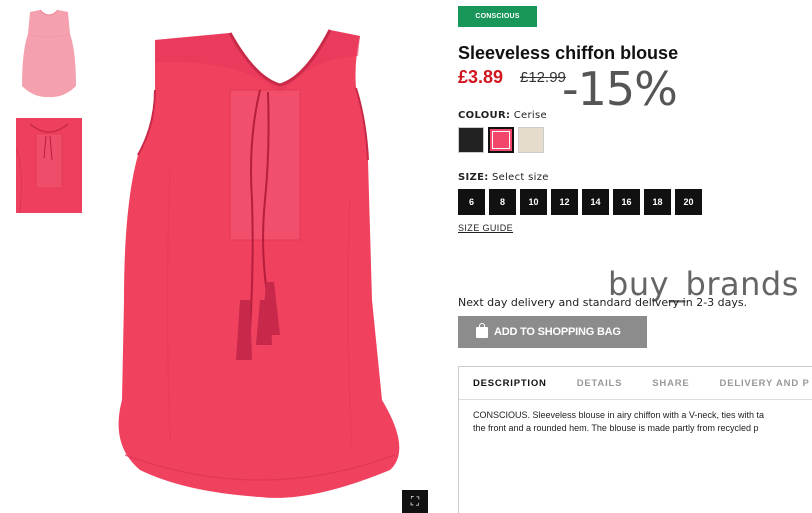 Image resolution: width=812 pixels, height=513 pixels. What do you see at coordinates (471, 140) in the screenshot?
I see `swatch-black` at bounding box center [471, 140].